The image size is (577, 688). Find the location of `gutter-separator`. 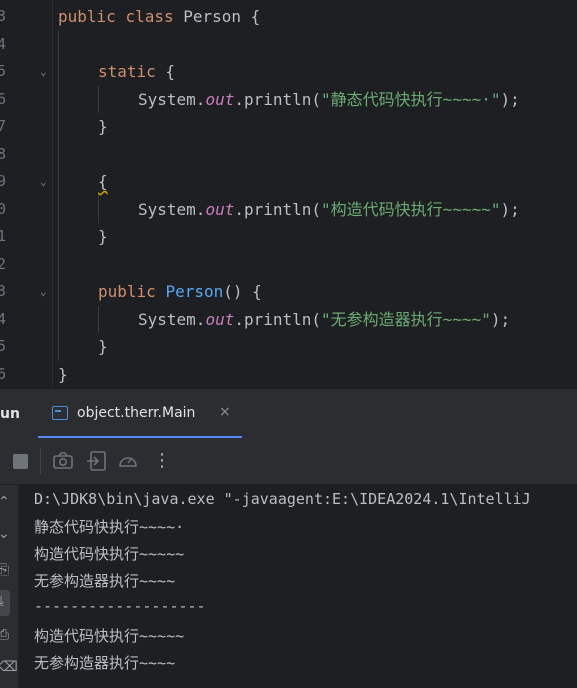

gutter-separator is located at coordinates (52, 194).